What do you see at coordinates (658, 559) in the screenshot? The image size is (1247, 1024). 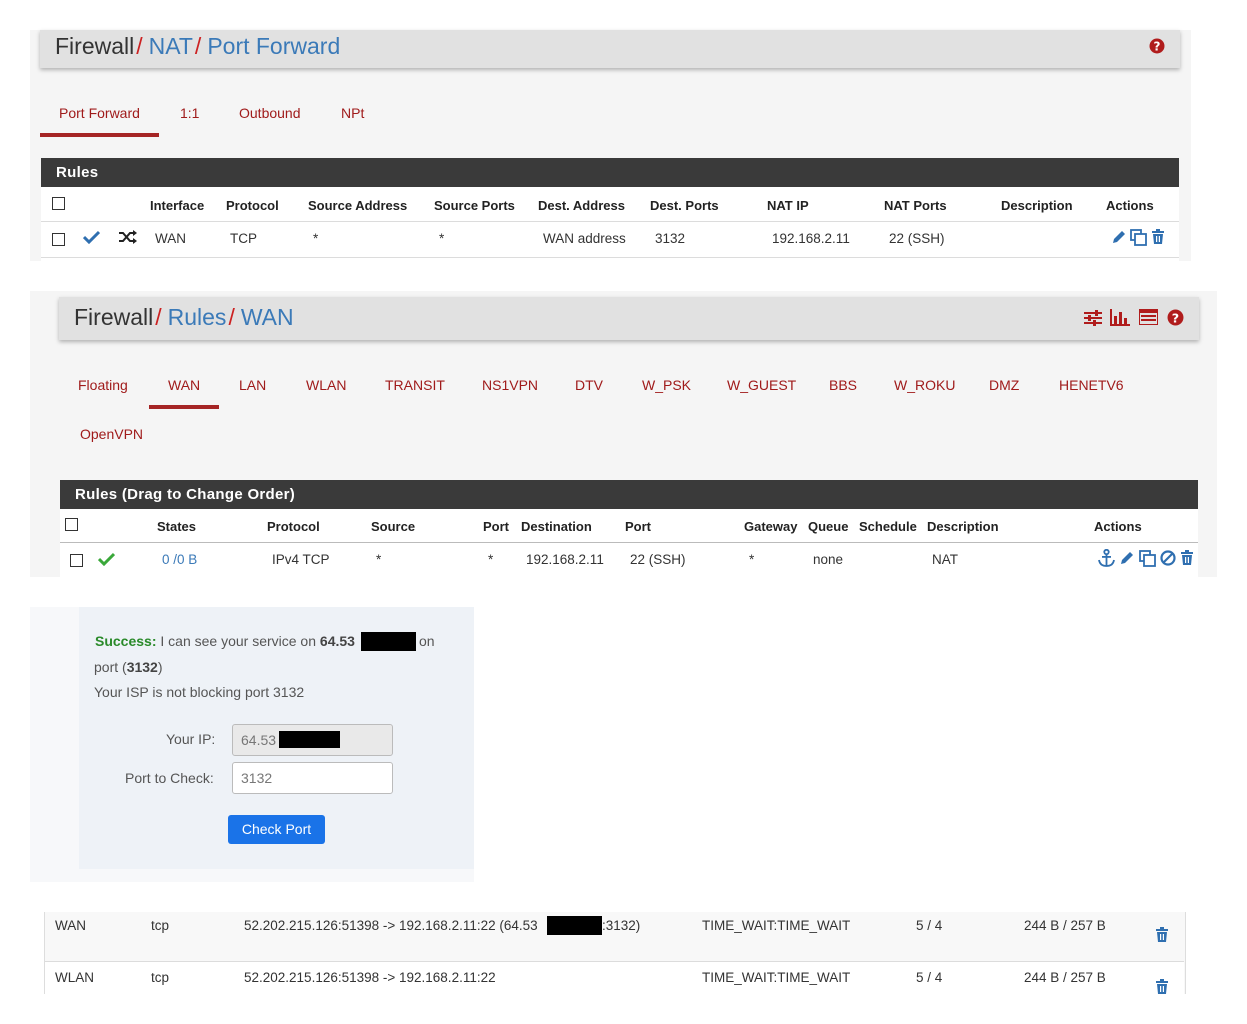 I see `cell-dest-port: 22 (SSH)` at bounding box center [658, 559].